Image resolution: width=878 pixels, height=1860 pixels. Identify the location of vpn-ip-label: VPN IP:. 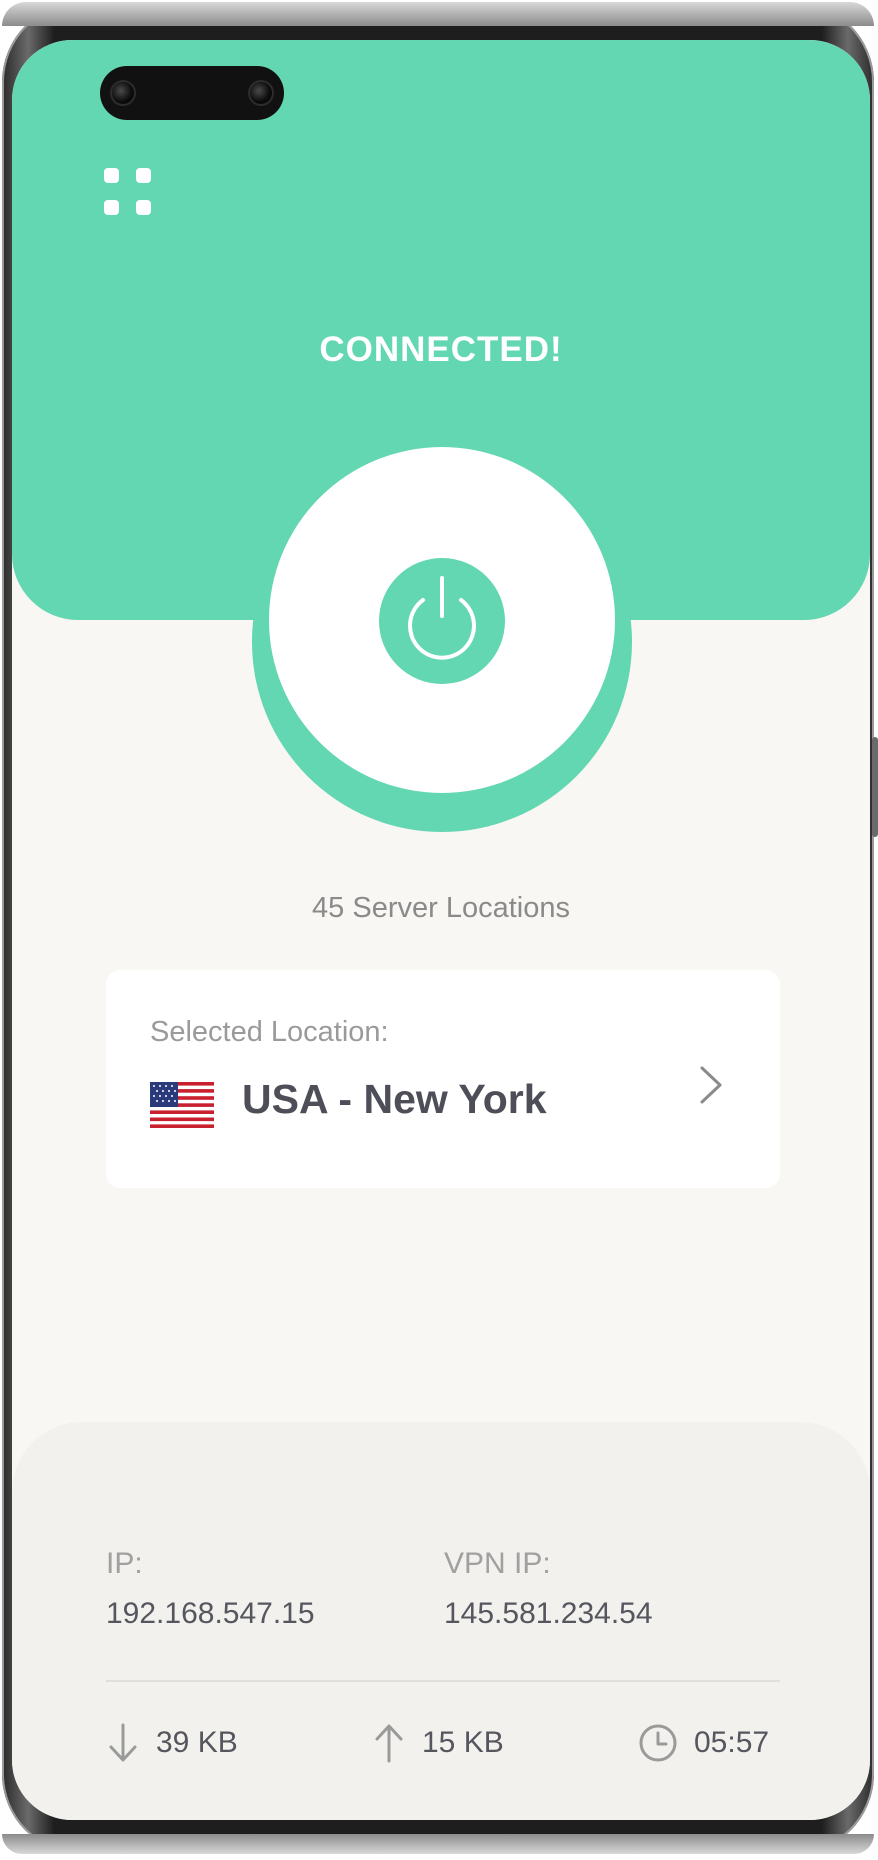
(497, 1563).